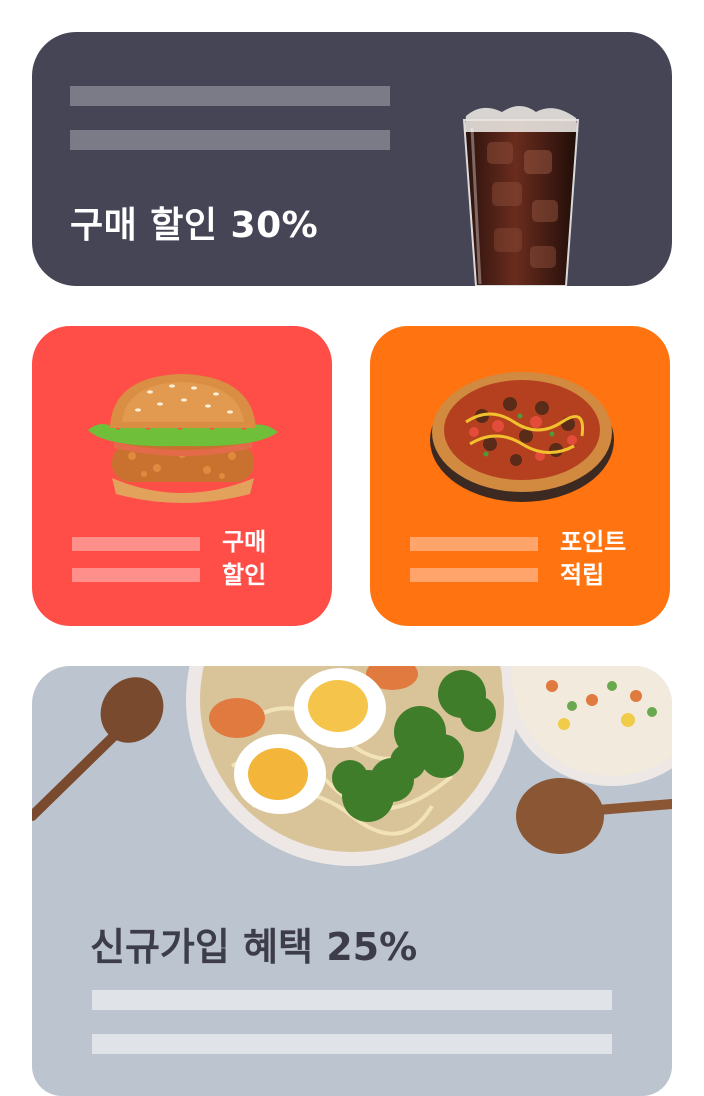 This screenshot has height=1096, width=704. I want to click on burger-promo-label-line1: 구매, so click(244, 542).